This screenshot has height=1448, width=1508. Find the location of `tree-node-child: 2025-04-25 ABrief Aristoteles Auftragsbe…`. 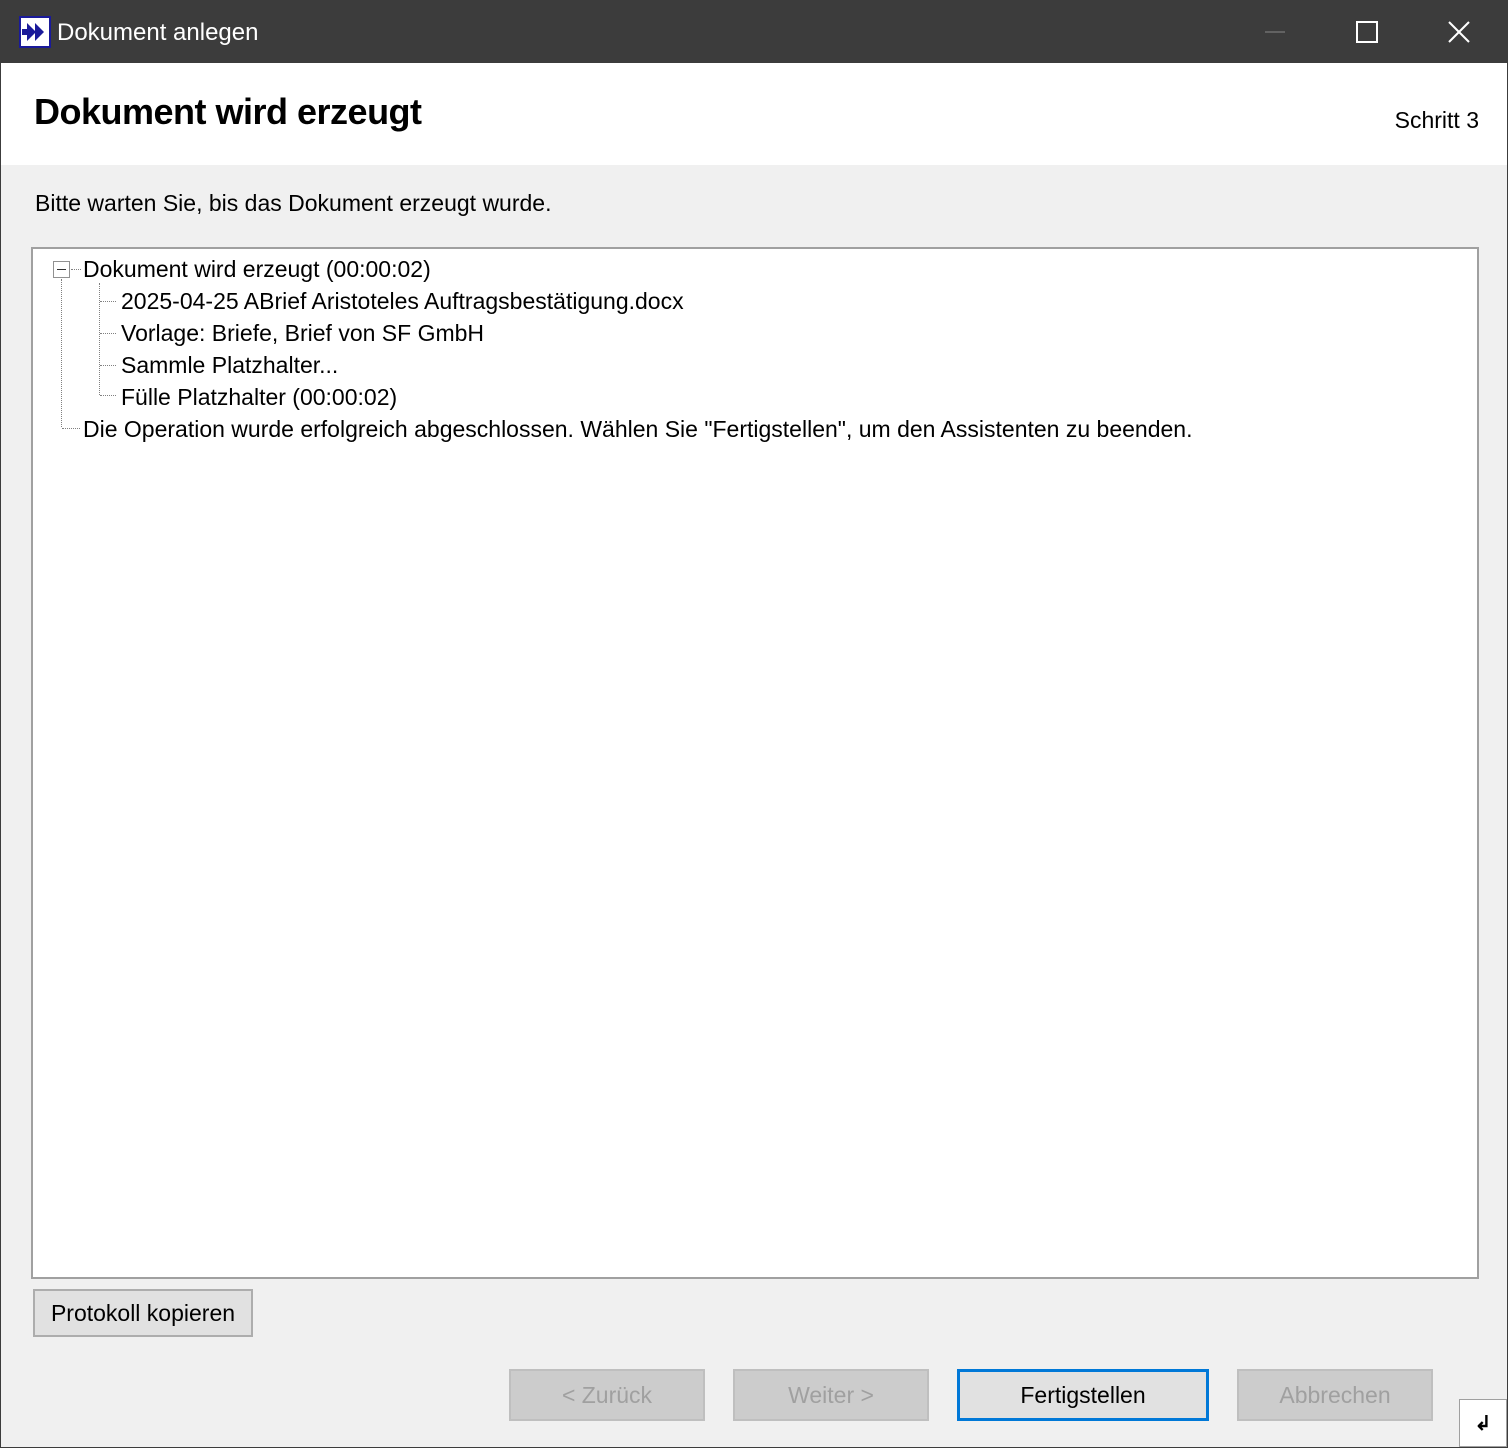

tree-node-child: 2025-04-25 ABrief Aristoteles Auftragsbe… is located at coordinates (402, 301).